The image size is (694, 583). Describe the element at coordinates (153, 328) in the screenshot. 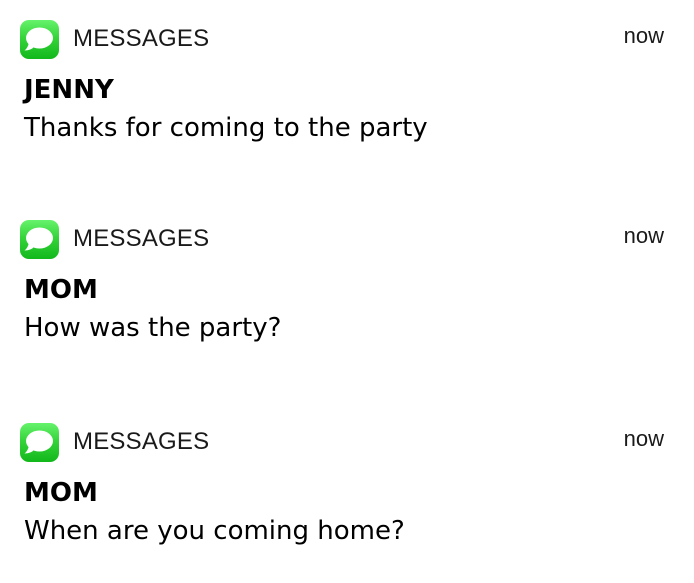

I see `message-preview: How was the party?` at that location.